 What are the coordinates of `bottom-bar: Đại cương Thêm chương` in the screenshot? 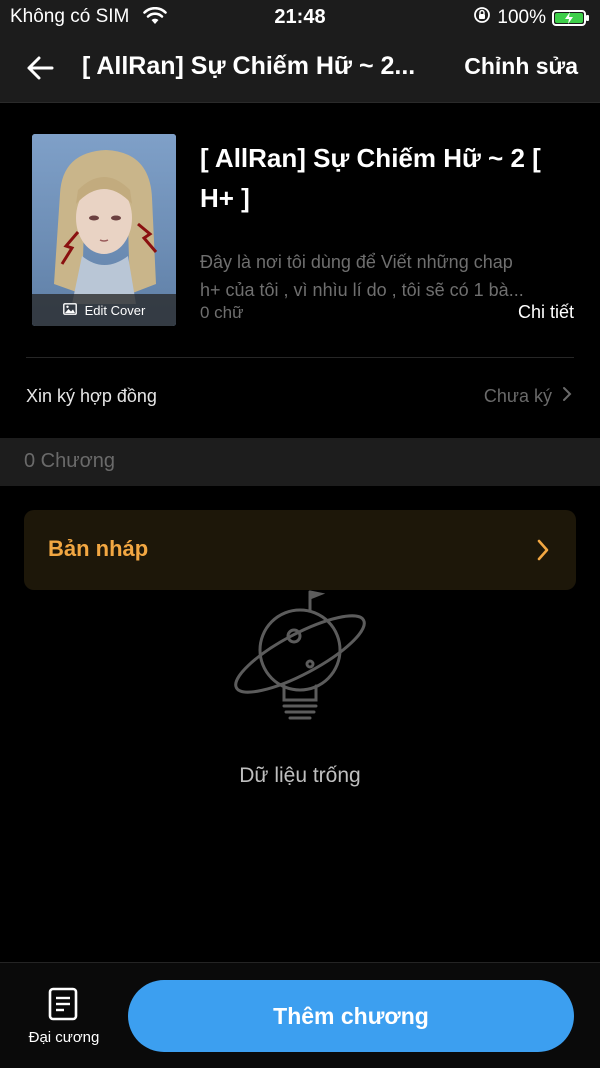 It's located at (300, 1015).